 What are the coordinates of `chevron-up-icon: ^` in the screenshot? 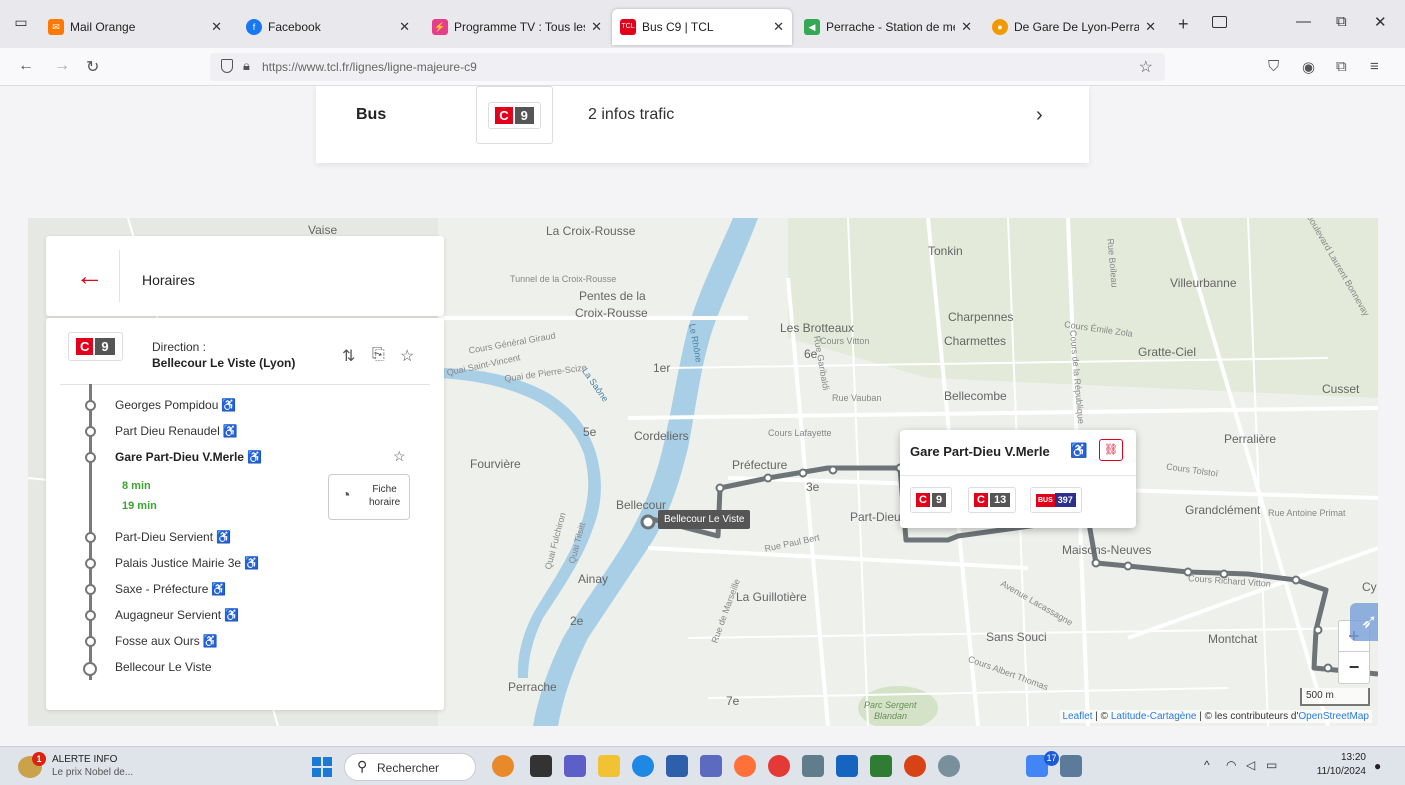 It's located at (1207, 765).